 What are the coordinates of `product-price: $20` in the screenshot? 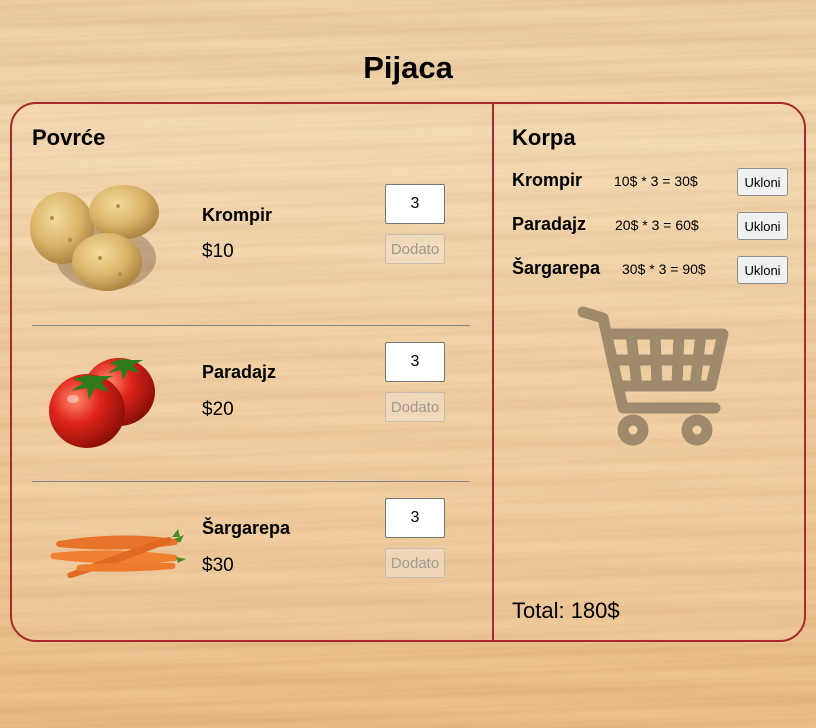 It's located at (218, 409).